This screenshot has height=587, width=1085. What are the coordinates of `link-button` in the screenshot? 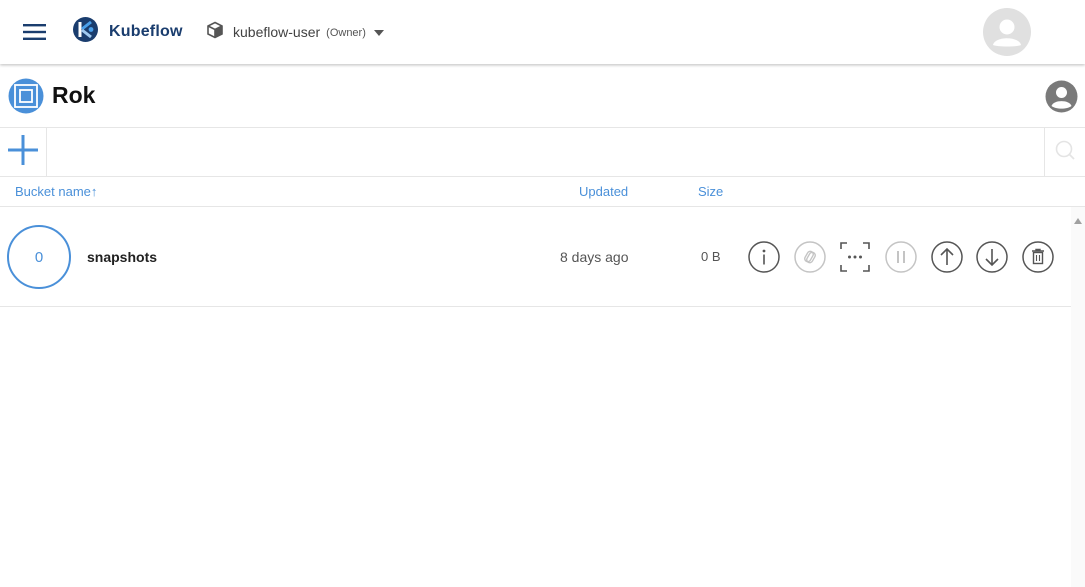 It's located at (810, 257).